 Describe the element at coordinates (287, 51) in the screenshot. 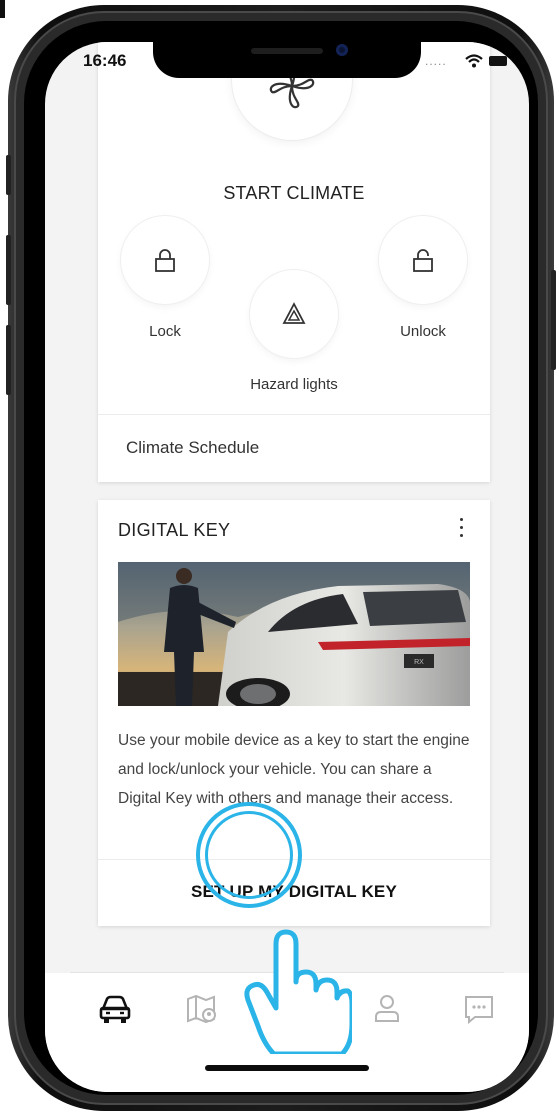

I see `earpiece-speaker` at that location.